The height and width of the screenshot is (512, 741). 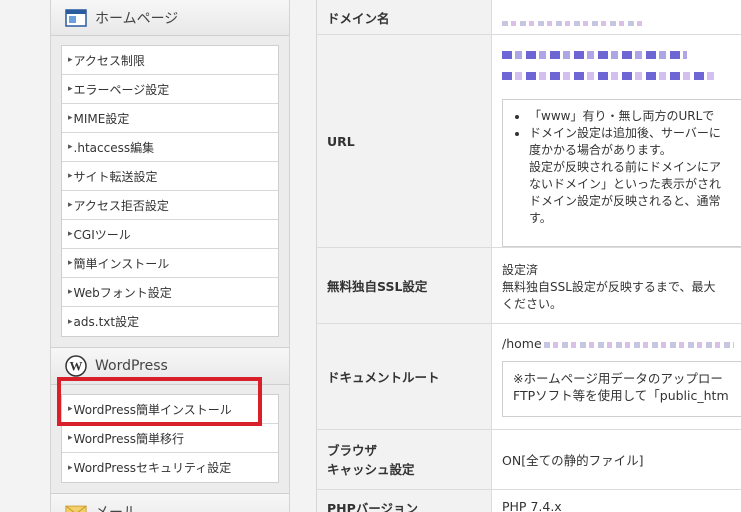 What do you see at coordinates (404, 285) in the screenshot?
I see `ssl-label: 無料独自SSL設定` at bounding box center [404, 285].